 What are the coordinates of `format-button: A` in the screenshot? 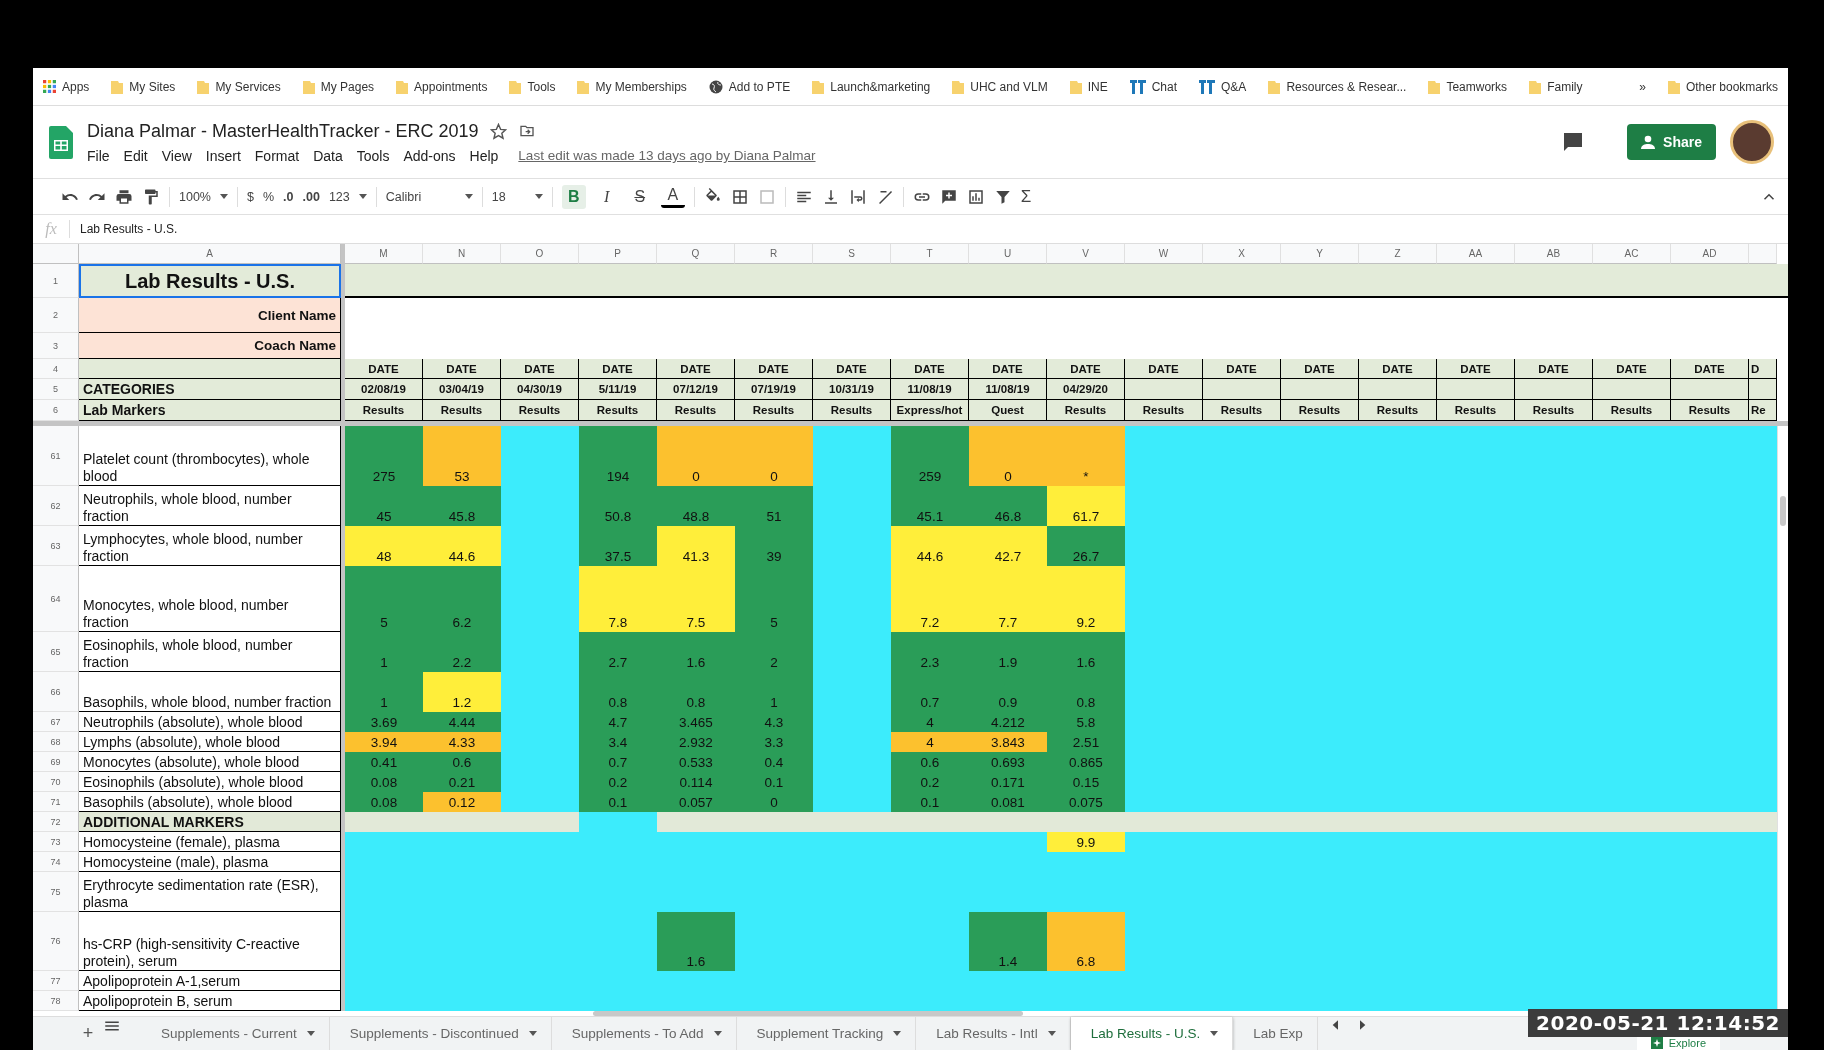 It's located at (672, 196).